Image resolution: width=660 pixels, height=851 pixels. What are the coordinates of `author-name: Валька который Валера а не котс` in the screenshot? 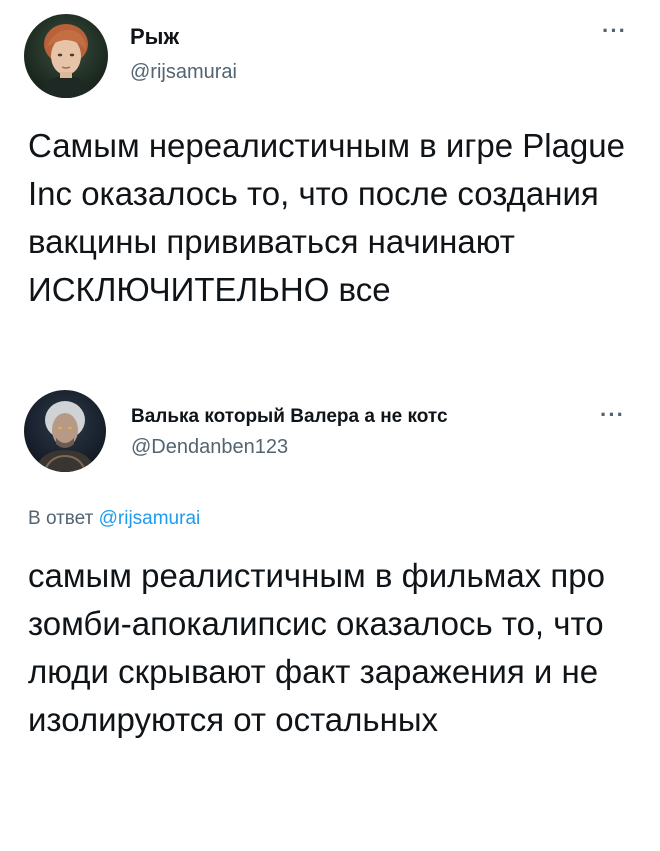 It's located at (351, 417).